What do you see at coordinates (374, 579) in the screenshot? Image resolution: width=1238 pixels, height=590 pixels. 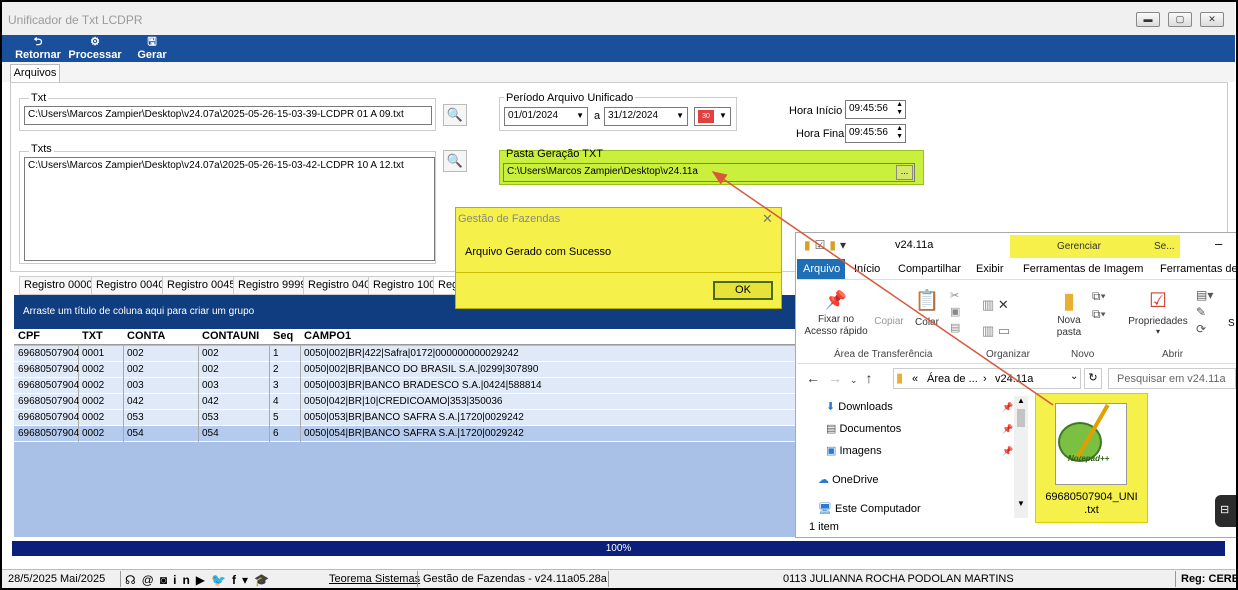 I see `company-link: Teorema Sistemas` at bounding box center [374, 579].